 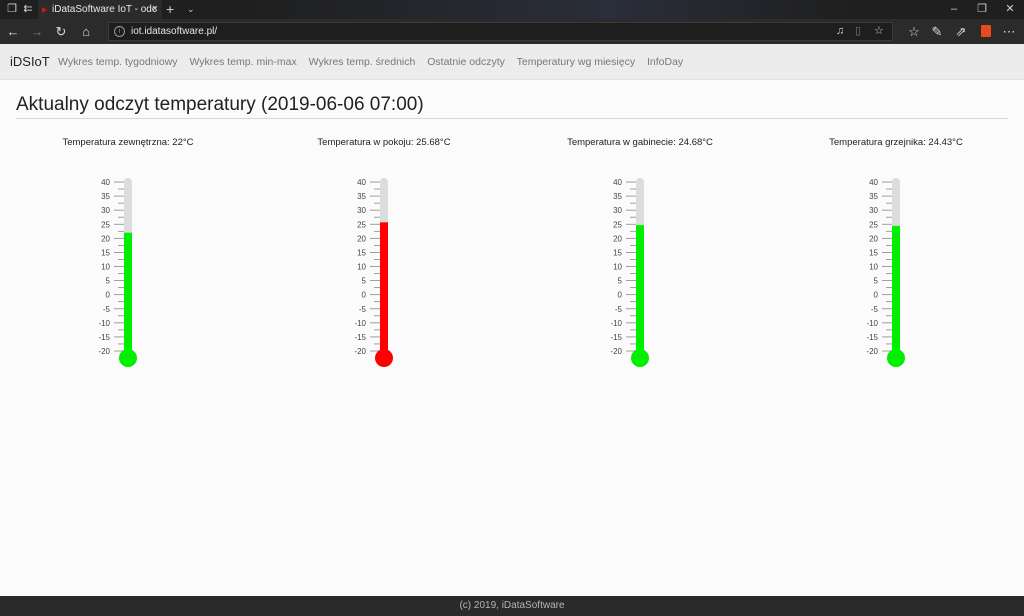 What do you see at coordinates (466, 62) in the screenshot?
I see `nav-latest-readings: Ostatnie odczyty` at bounding box center [466, 62].